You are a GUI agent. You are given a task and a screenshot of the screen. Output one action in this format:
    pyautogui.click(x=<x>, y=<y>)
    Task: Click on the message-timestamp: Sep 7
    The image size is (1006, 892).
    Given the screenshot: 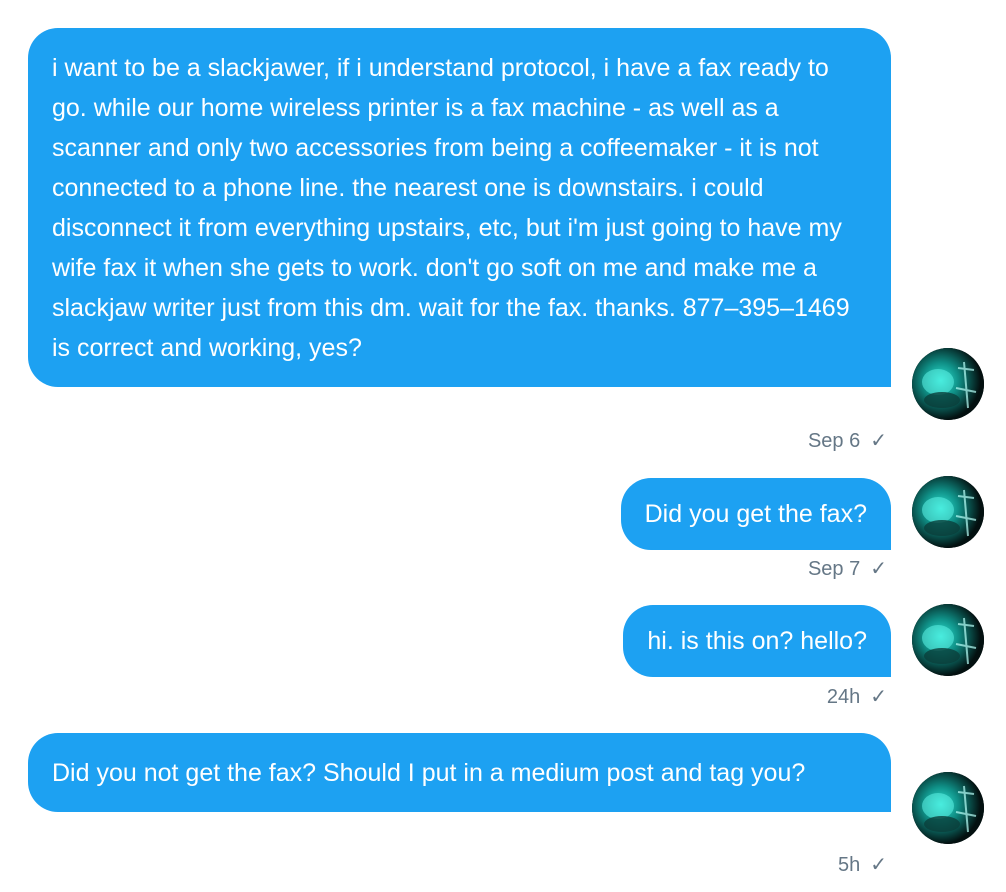 What is the action you would take?
    pyautogui.click(x=834, y=569)
    